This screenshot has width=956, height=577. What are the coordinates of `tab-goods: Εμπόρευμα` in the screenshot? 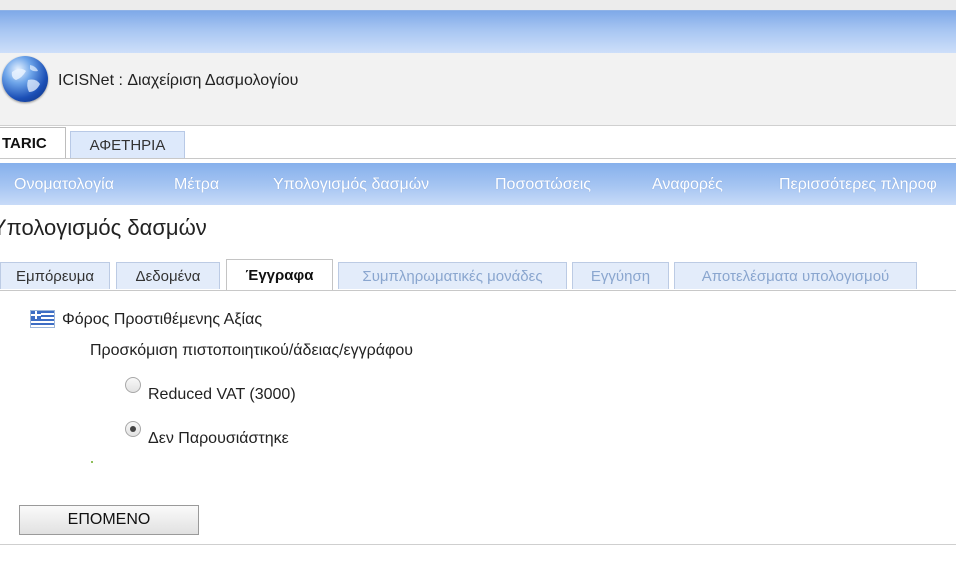 It's located at (55, 275).